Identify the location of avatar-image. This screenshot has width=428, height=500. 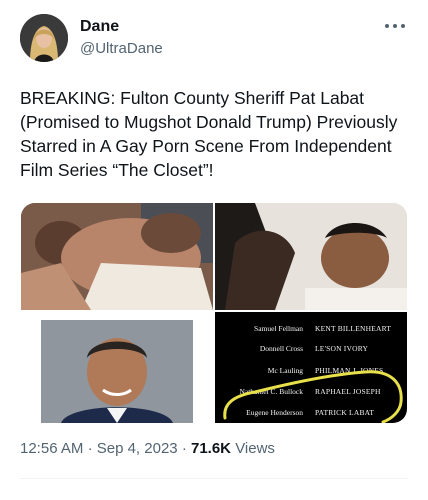
(44, 38).